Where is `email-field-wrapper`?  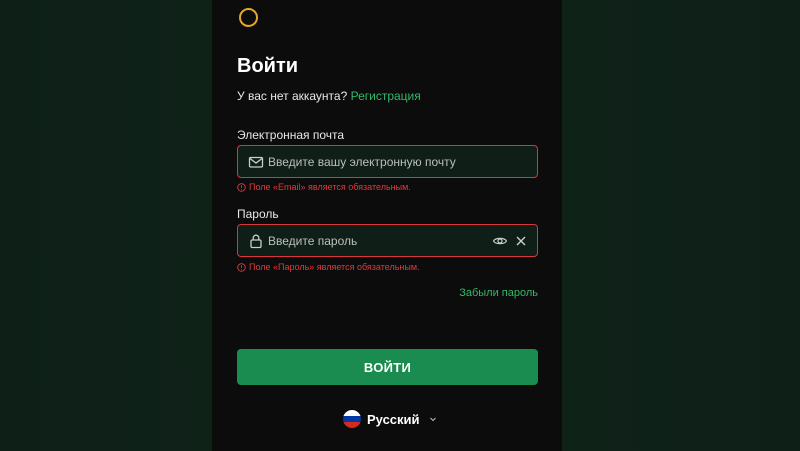
email-field-wrapper is located at coordinates (387, 161).